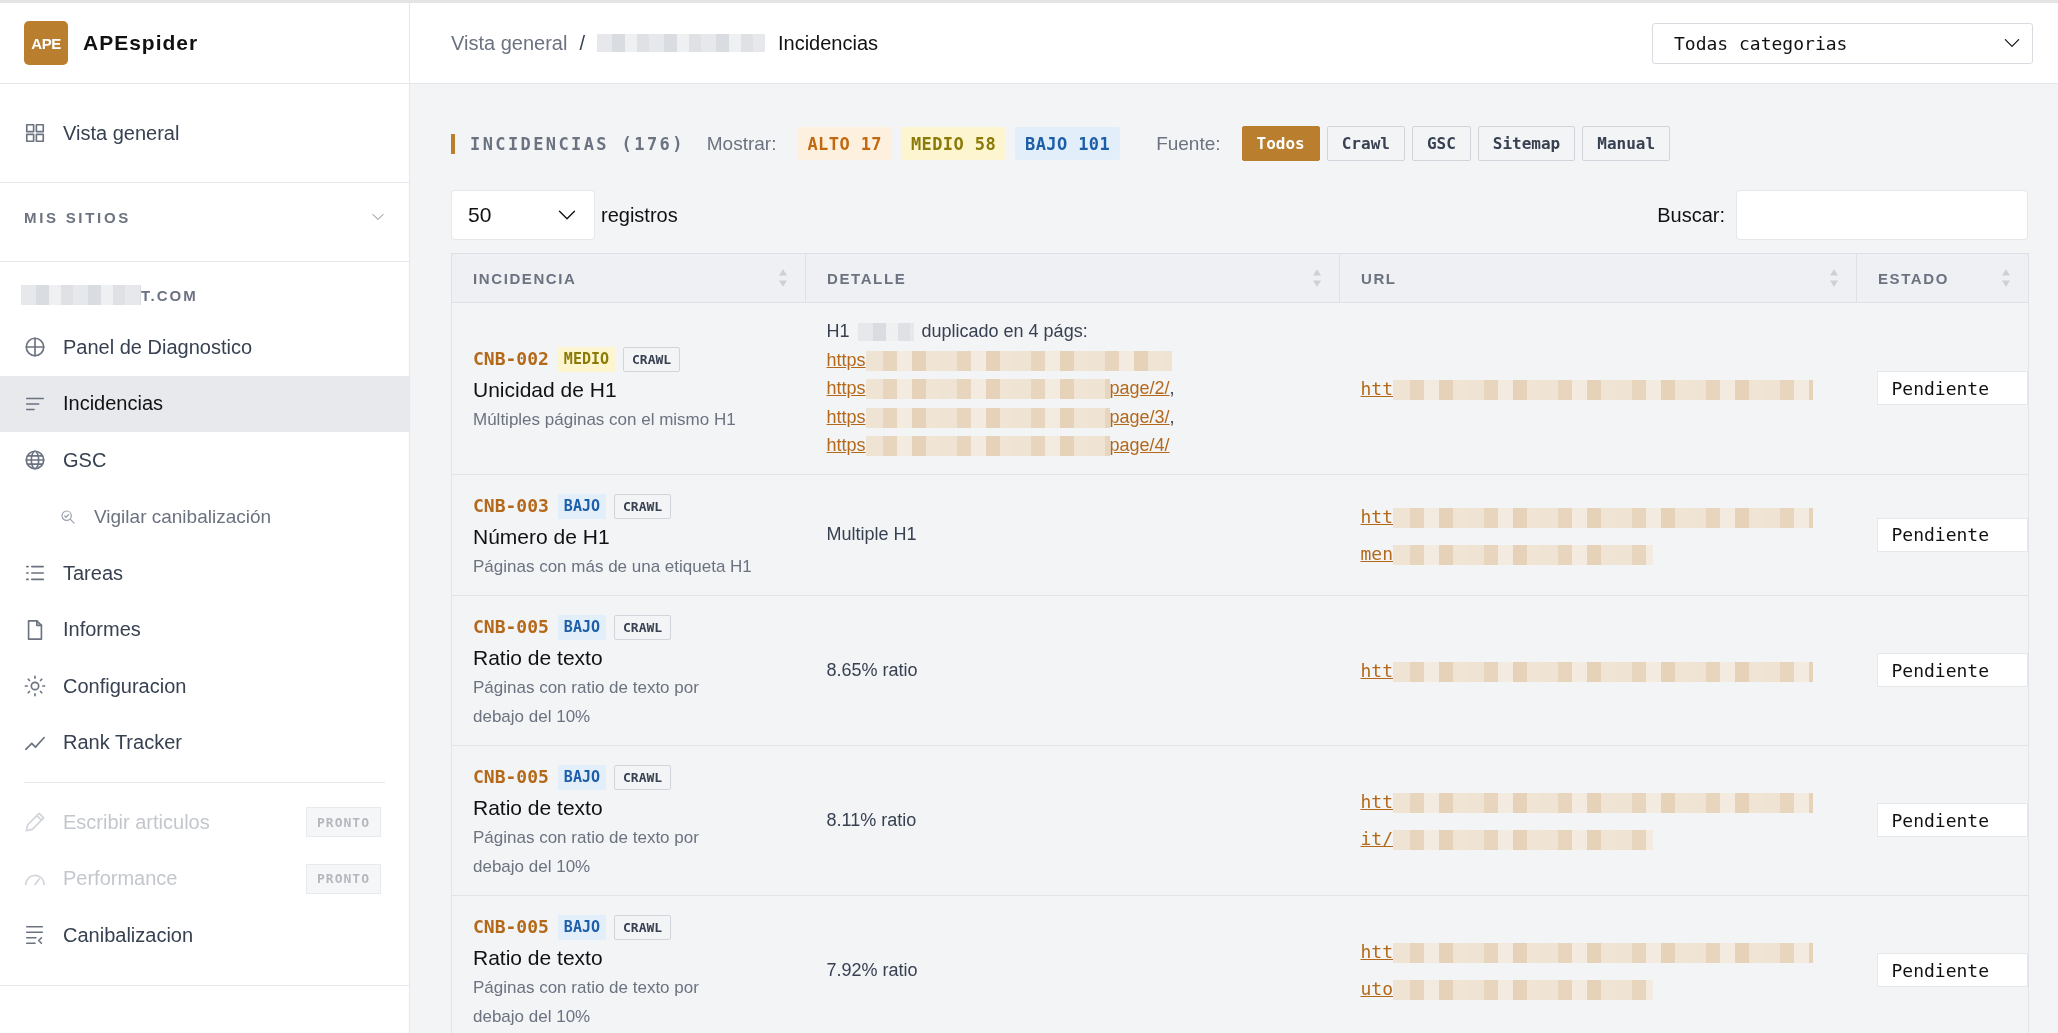 This screenshot has height=1033, width=2058. Describe the element at coordinates (511, 359) in the screenshot. I see `issue-code: CNB-002` at that location.